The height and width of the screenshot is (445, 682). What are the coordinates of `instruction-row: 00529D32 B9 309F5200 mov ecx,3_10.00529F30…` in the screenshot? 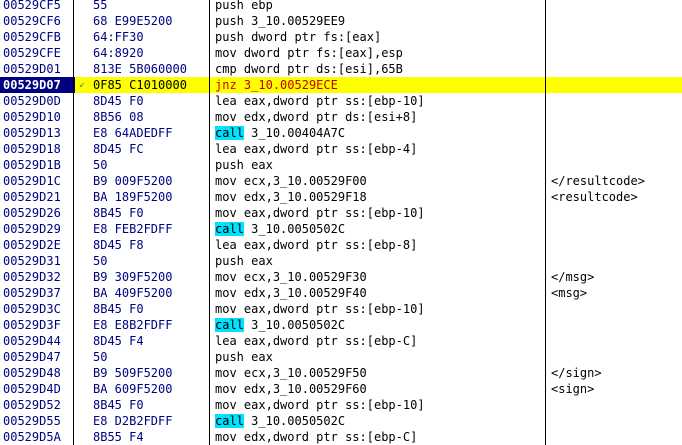 It's located at (341, 277).